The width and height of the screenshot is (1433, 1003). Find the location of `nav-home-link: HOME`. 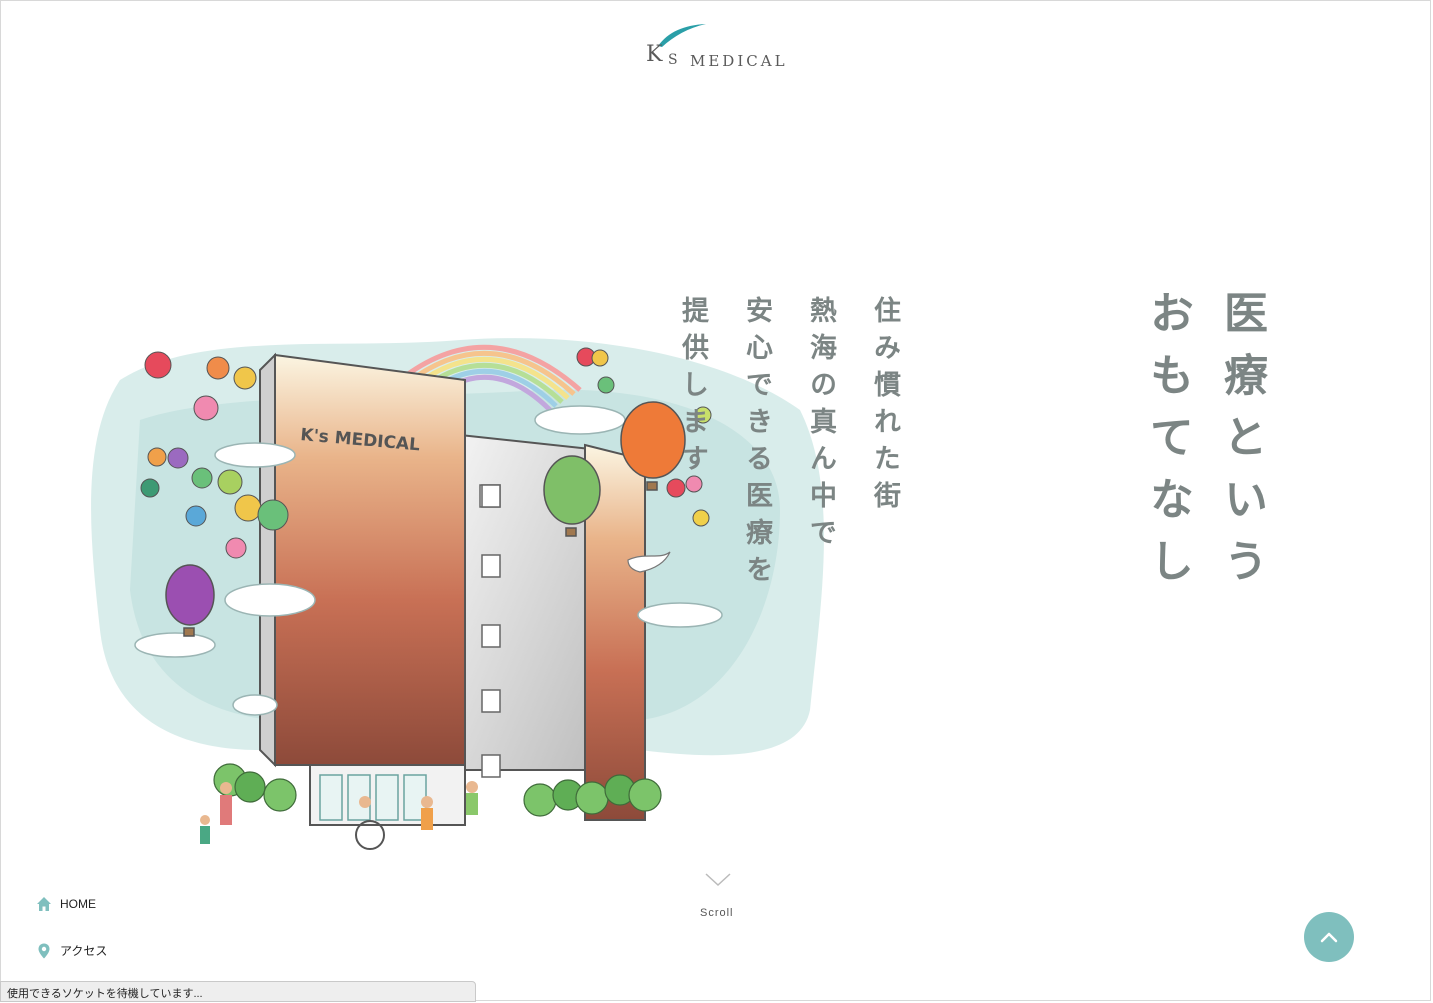

nav-home-link: HOME is located at coordinates (66, 904).